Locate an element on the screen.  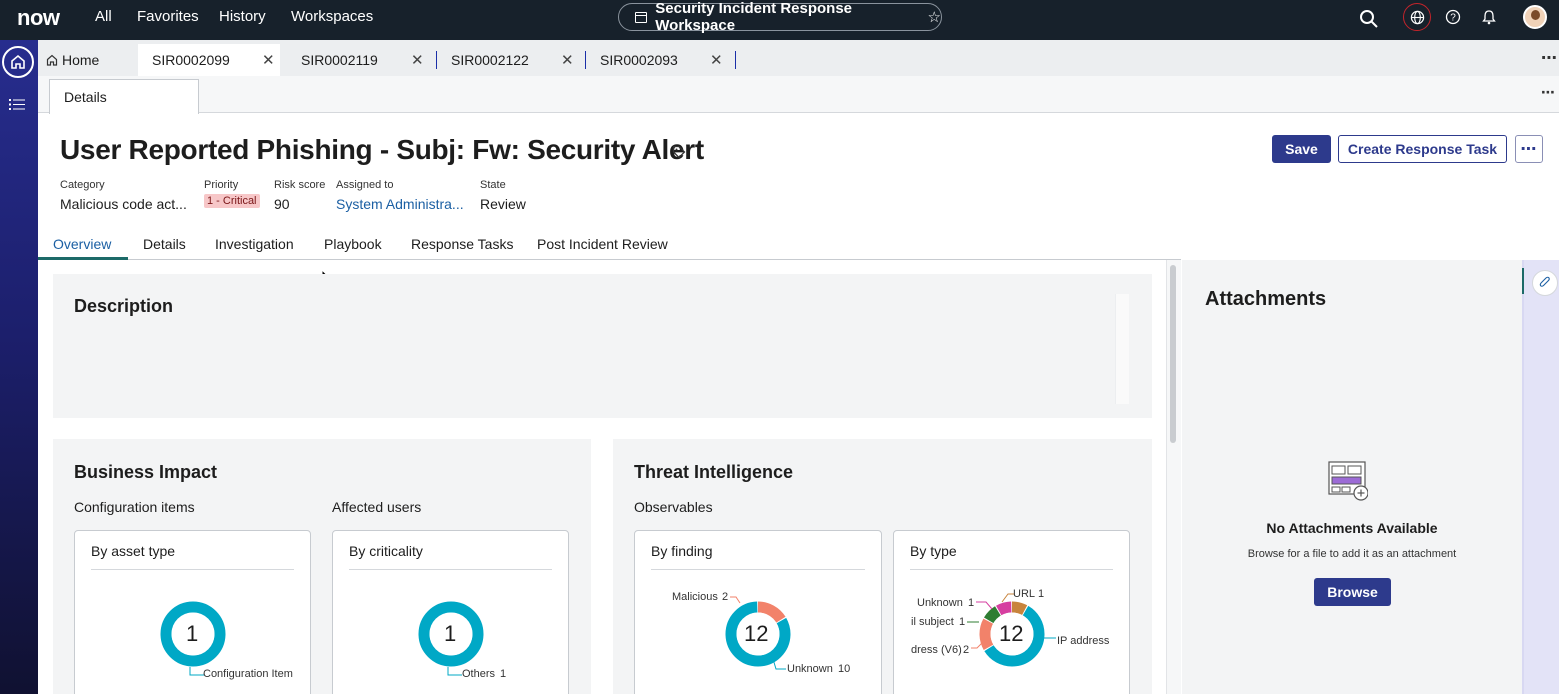
tab-details: Details is located at coordinates (164, 244).